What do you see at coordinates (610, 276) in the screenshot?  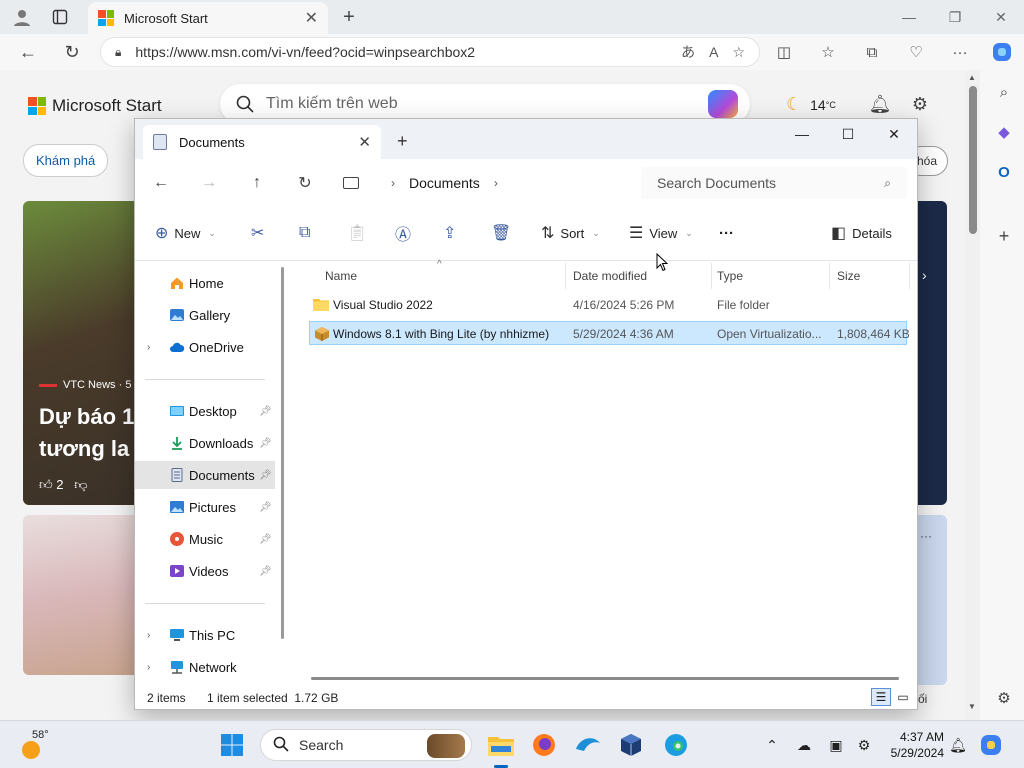 I see `column-header-date-modified: Date modified` at bounding box center [610, 276].